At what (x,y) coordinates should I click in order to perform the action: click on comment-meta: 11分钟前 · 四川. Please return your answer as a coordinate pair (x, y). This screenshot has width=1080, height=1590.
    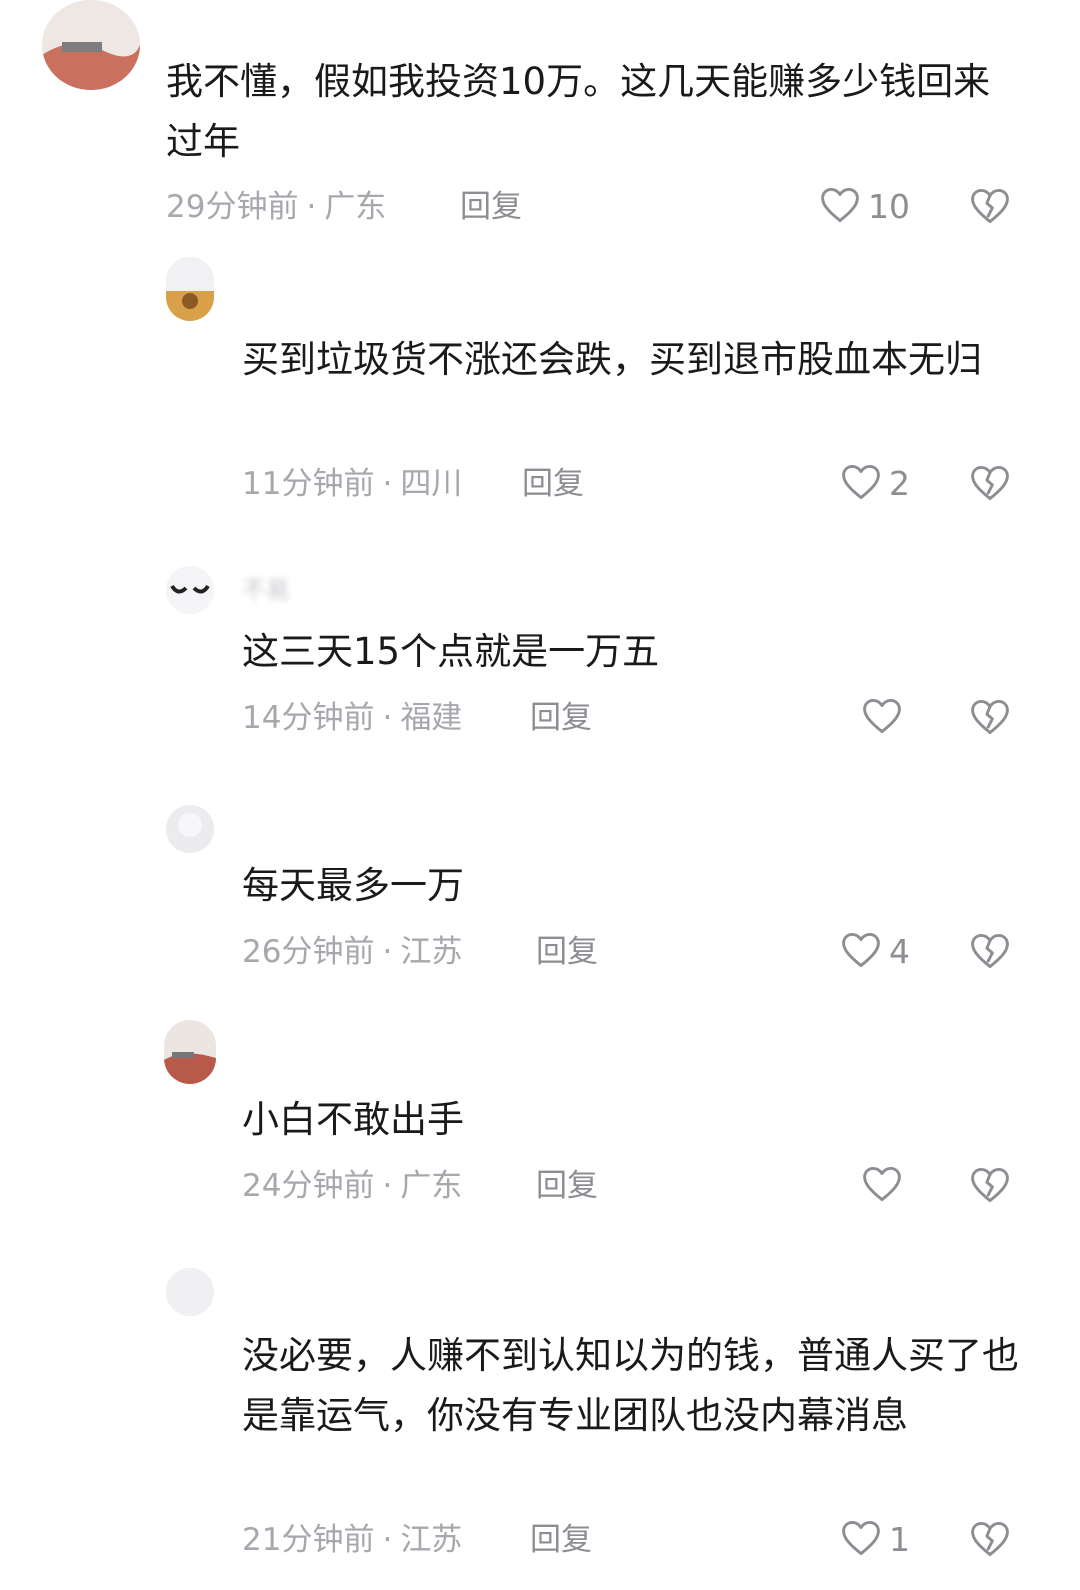
    Looking at the image, I should click on (352, 484).